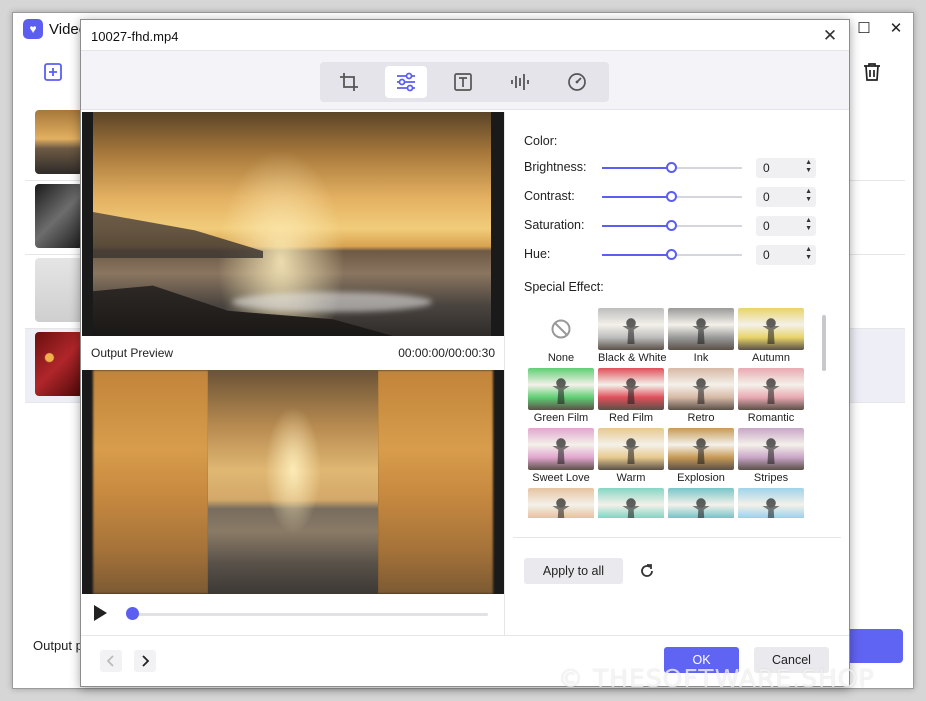 Image resolution: width=926 pixels, height=701 pixels. I want to click on effect-item: Ink, so click(701, 336).